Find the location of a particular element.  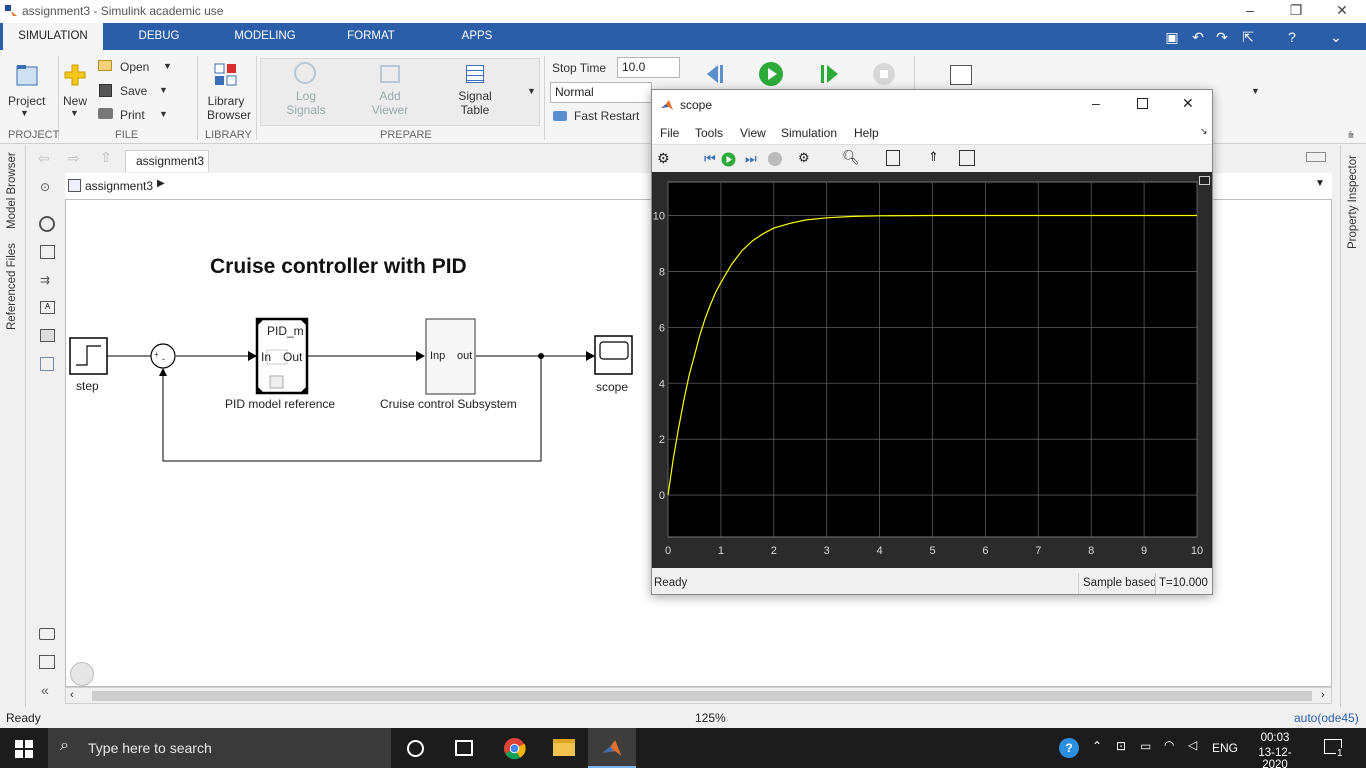

scope-maximize-button is located at coordinates (1142, 103).